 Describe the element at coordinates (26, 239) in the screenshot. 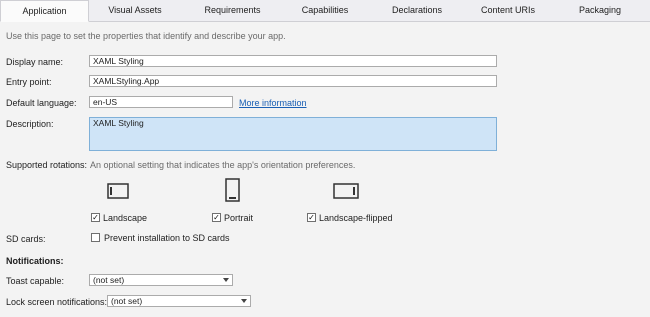

I see `sd-cards-label: SD cards:` at that location.